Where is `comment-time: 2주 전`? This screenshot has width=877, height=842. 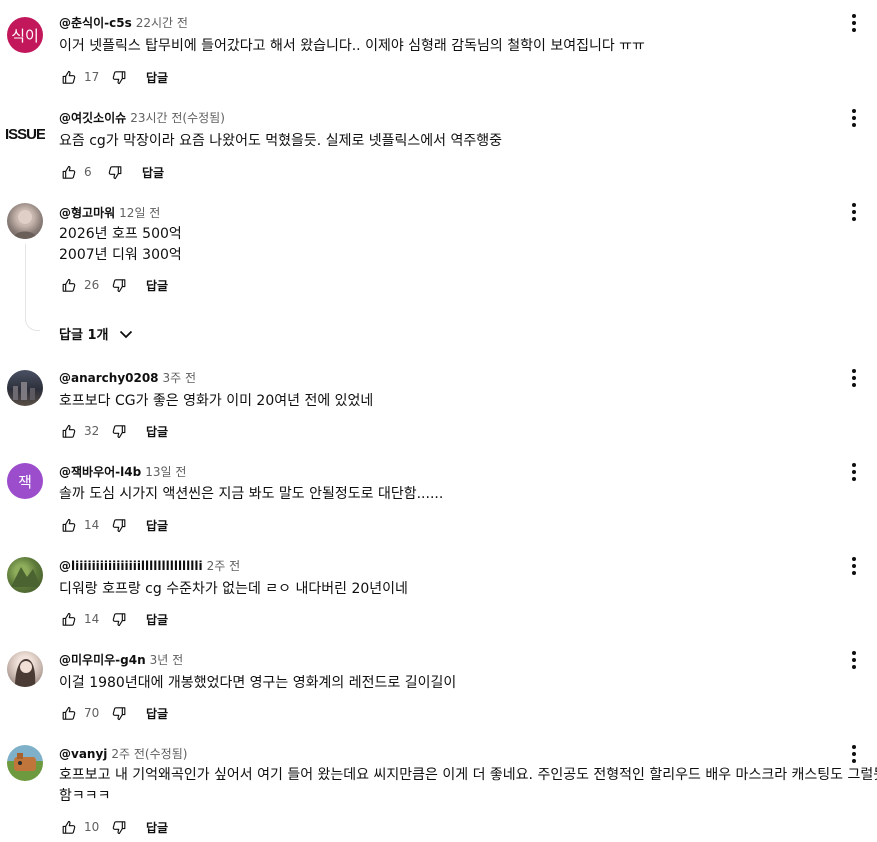
comment-time: 2주 전 is located at coordinates (224, 566).